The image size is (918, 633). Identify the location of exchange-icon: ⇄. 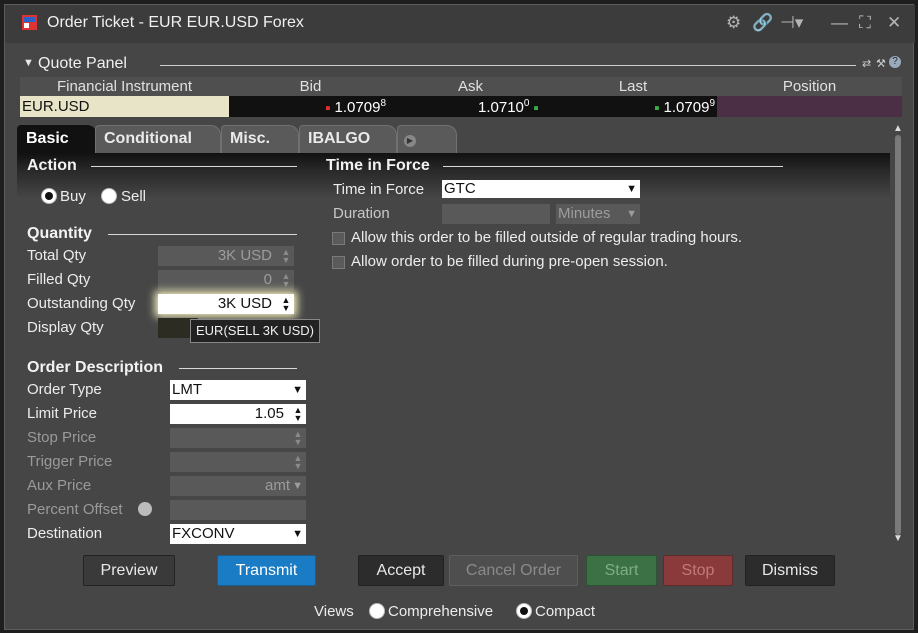
(866, 63).